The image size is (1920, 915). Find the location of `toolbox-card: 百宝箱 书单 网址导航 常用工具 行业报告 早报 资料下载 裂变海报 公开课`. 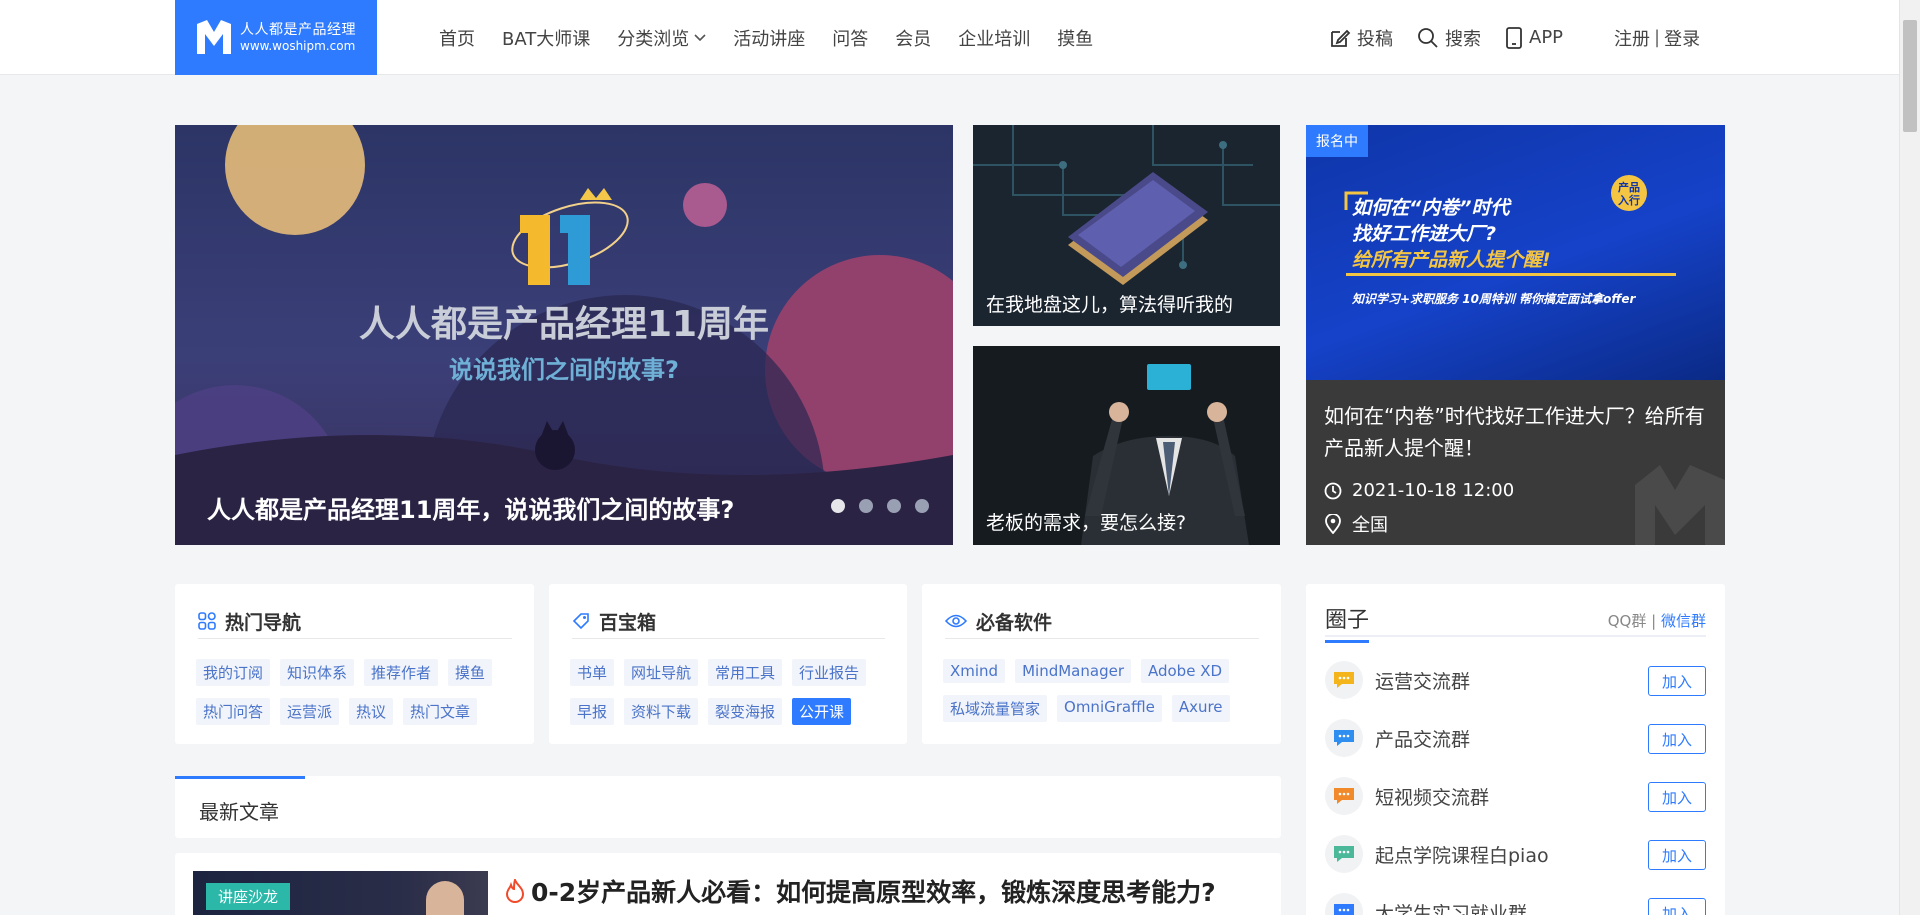

toolbox-card: 百宝箱 书单 网址导航 常用工具 行业报告 早报 资料下载 裂变海报 公开课 is located at coordinates (728, 664).